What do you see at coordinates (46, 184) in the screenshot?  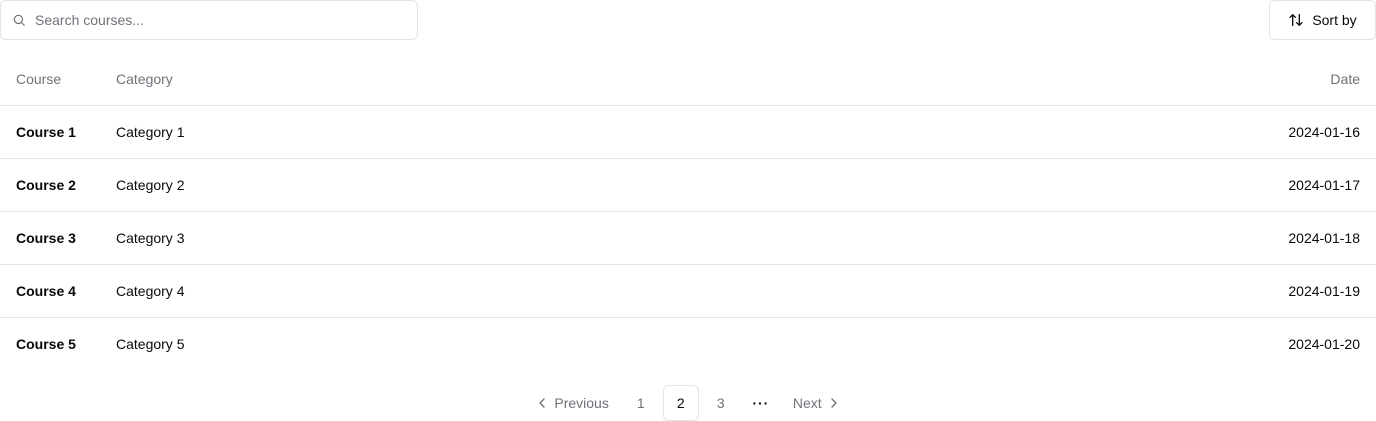 I see `cell-course: Course 2` at bounding box center [46, 184].